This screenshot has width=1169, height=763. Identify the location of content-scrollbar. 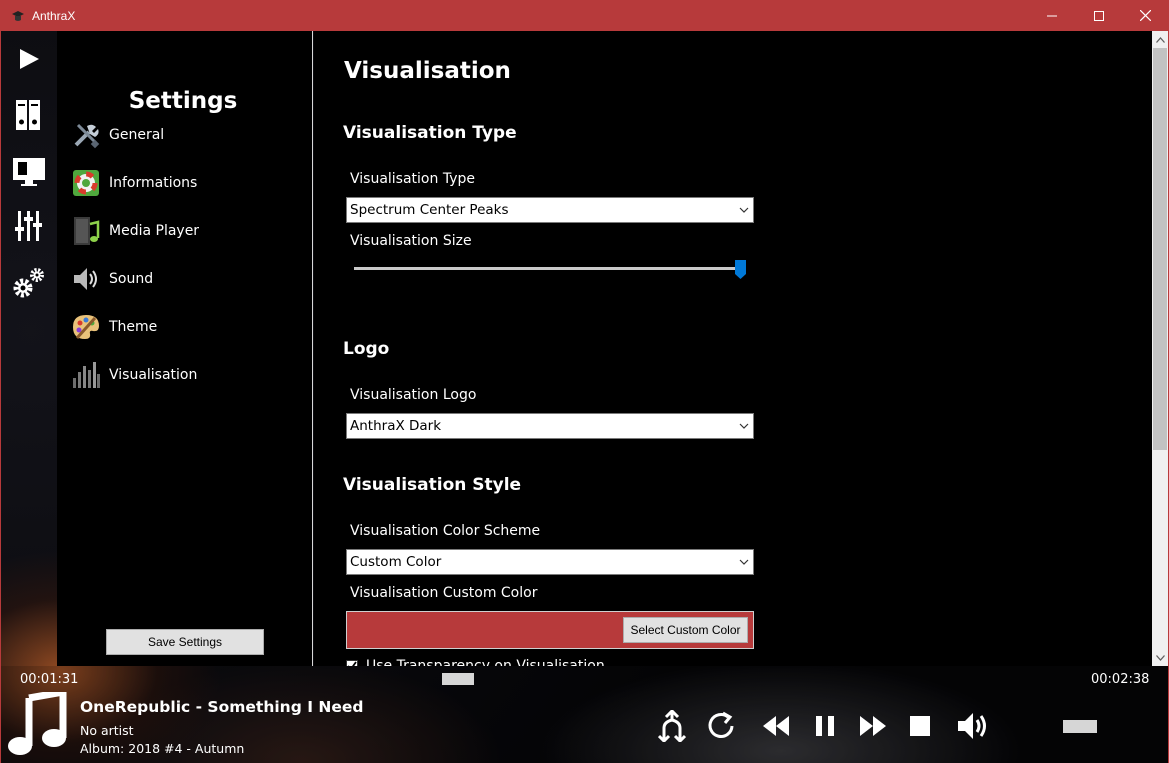
(1160, 348).